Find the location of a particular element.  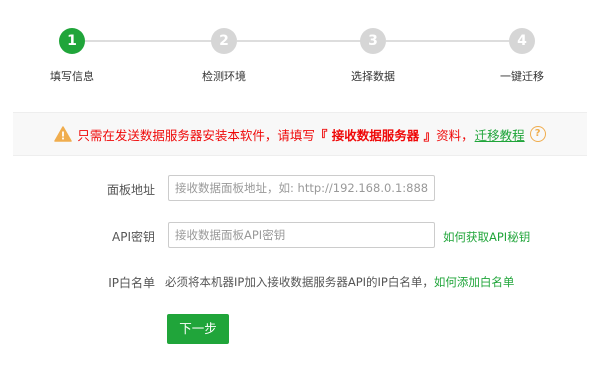

notice-text: 只需在发送数据服务器安装本软件，请填写 is located at coordinates (196, 135).